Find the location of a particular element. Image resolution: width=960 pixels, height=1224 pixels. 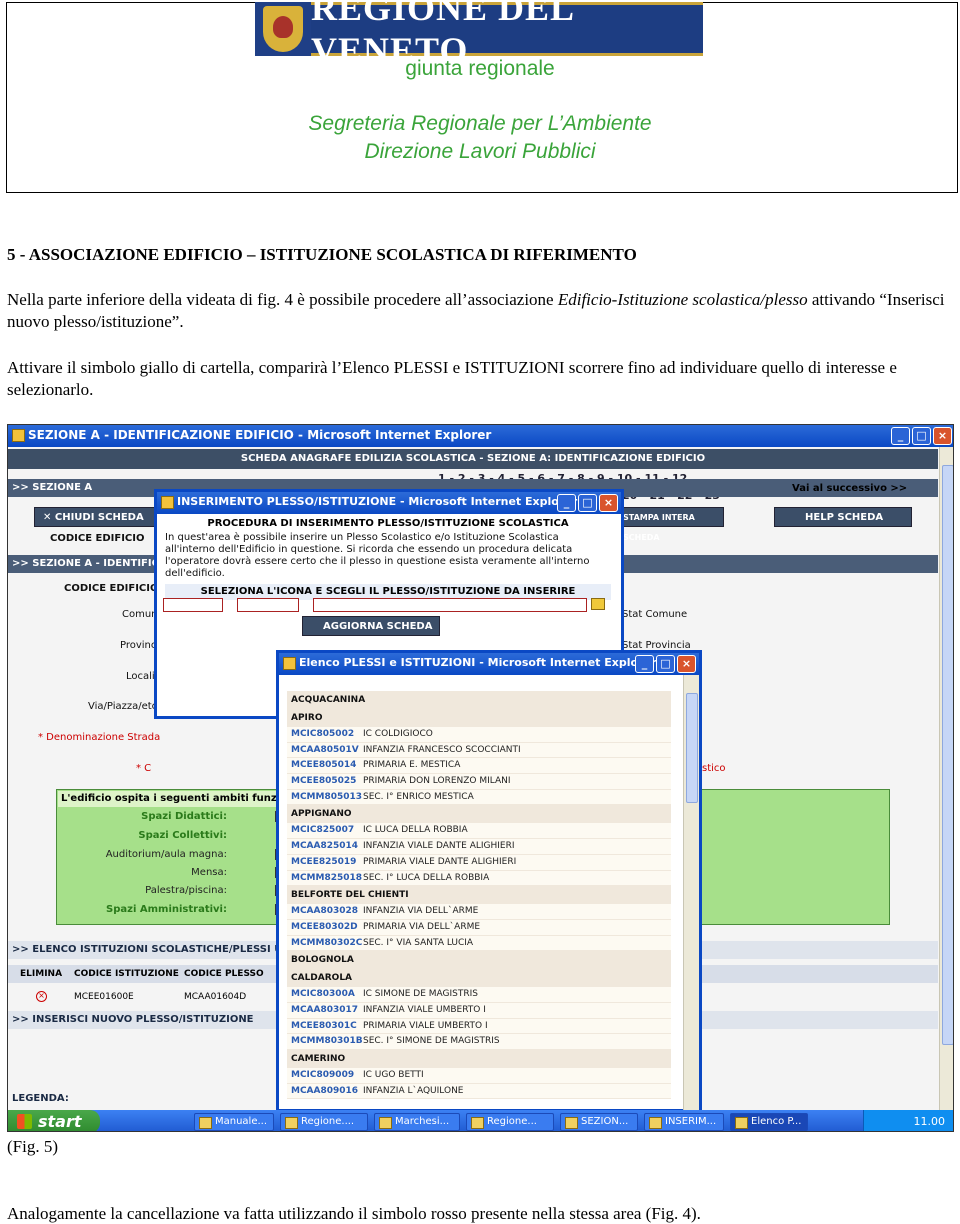

plesso-code: MCIC80300A is located at coordinates (325, 994).